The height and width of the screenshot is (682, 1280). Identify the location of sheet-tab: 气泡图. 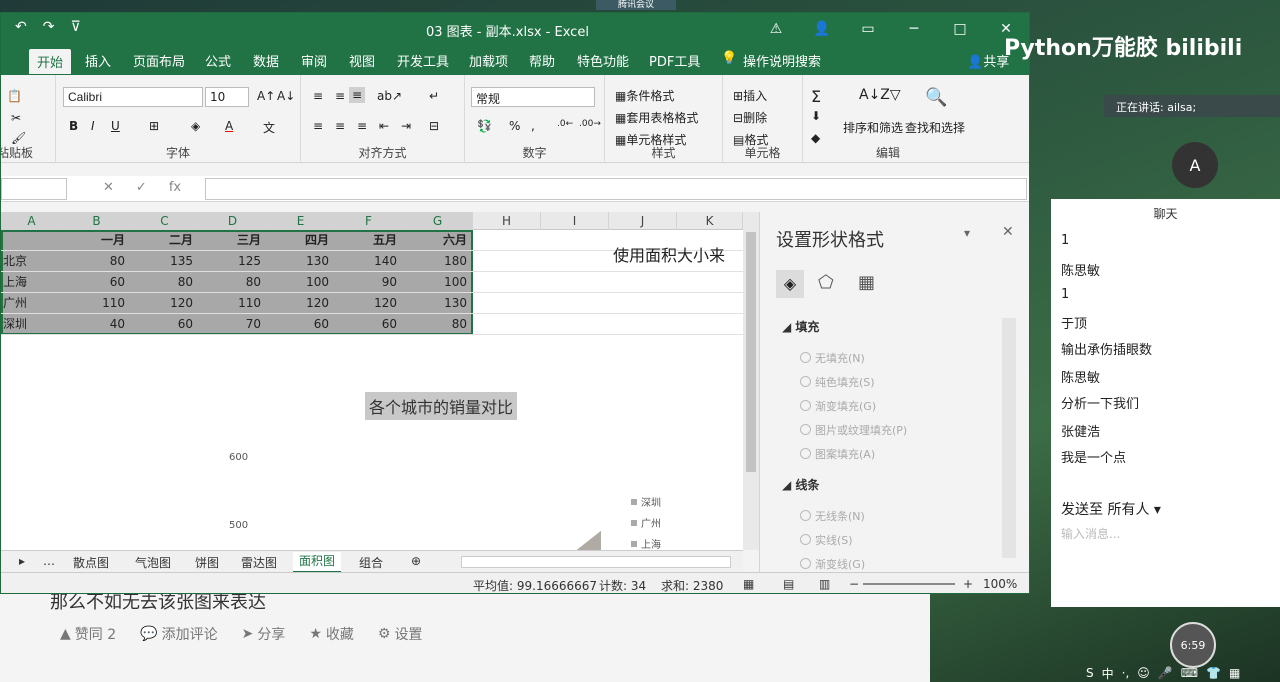
(153, 562).